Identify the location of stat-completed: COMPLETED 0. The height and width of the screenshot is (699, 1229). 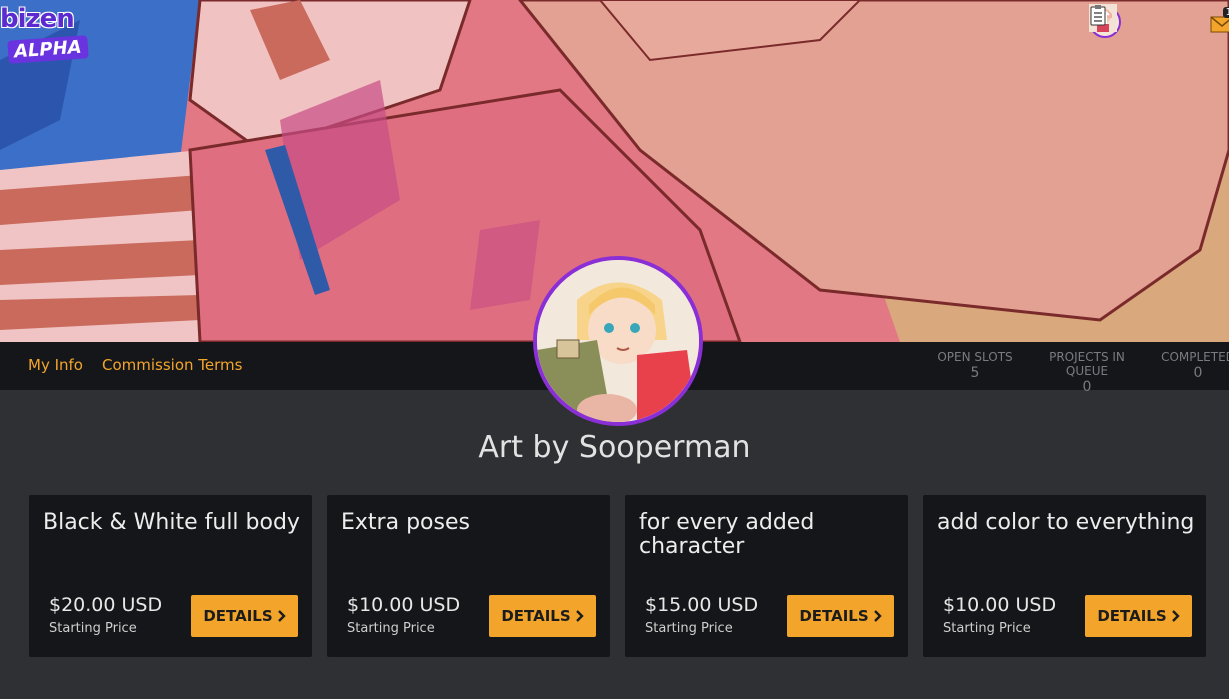
(1194, 365).